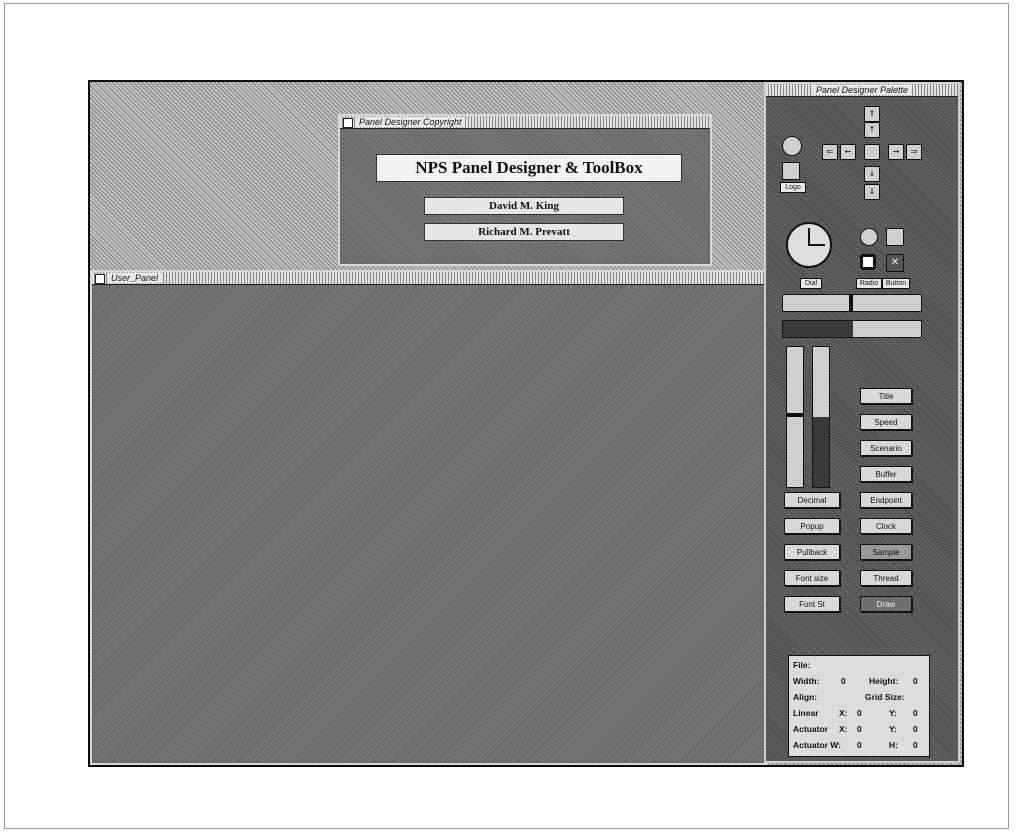 The image size is (1016, 833). I want to click on actuator-2-w-value: 0, so click(859, 745).